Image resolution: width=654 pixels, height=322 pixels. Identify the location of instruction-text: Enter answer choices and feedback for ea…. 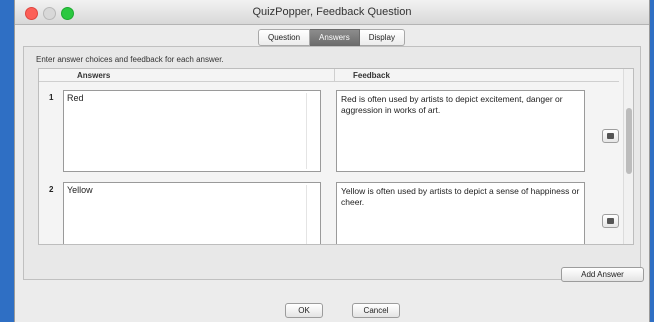
(130, 59).